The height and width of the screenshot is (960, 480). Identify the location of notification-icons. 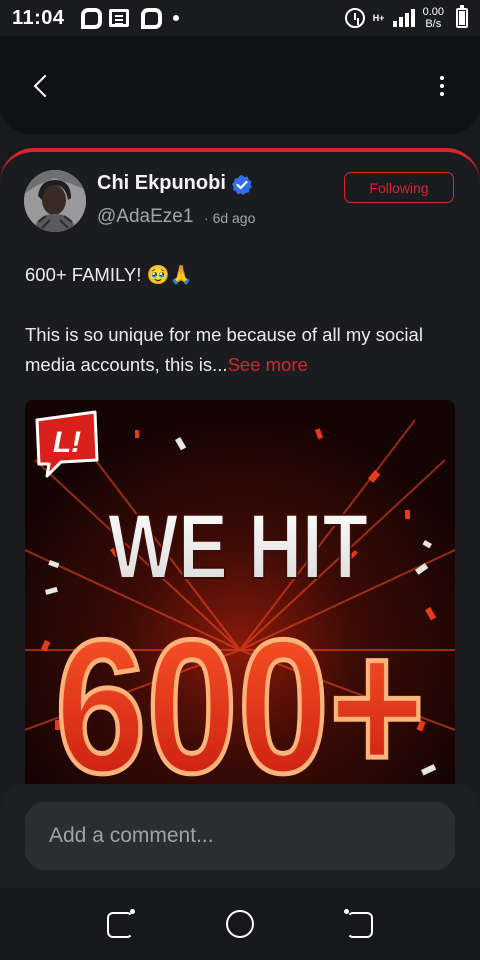
(129, 18).